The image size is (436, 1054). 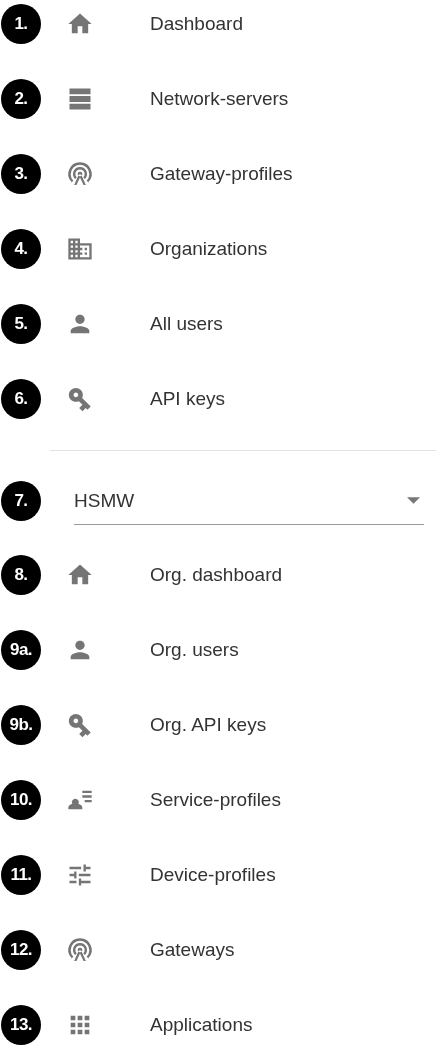 What do you see at coordinates (21, 24) in the screenshot?
I see `number-badge: 1.` at bounding box center [21, 24].